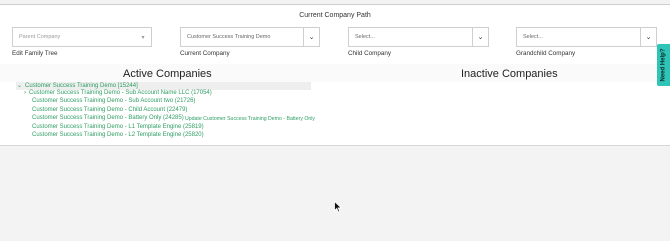  I want to click on current-company-select: Customer Success Training Demo ⌄, so click(250, 37).